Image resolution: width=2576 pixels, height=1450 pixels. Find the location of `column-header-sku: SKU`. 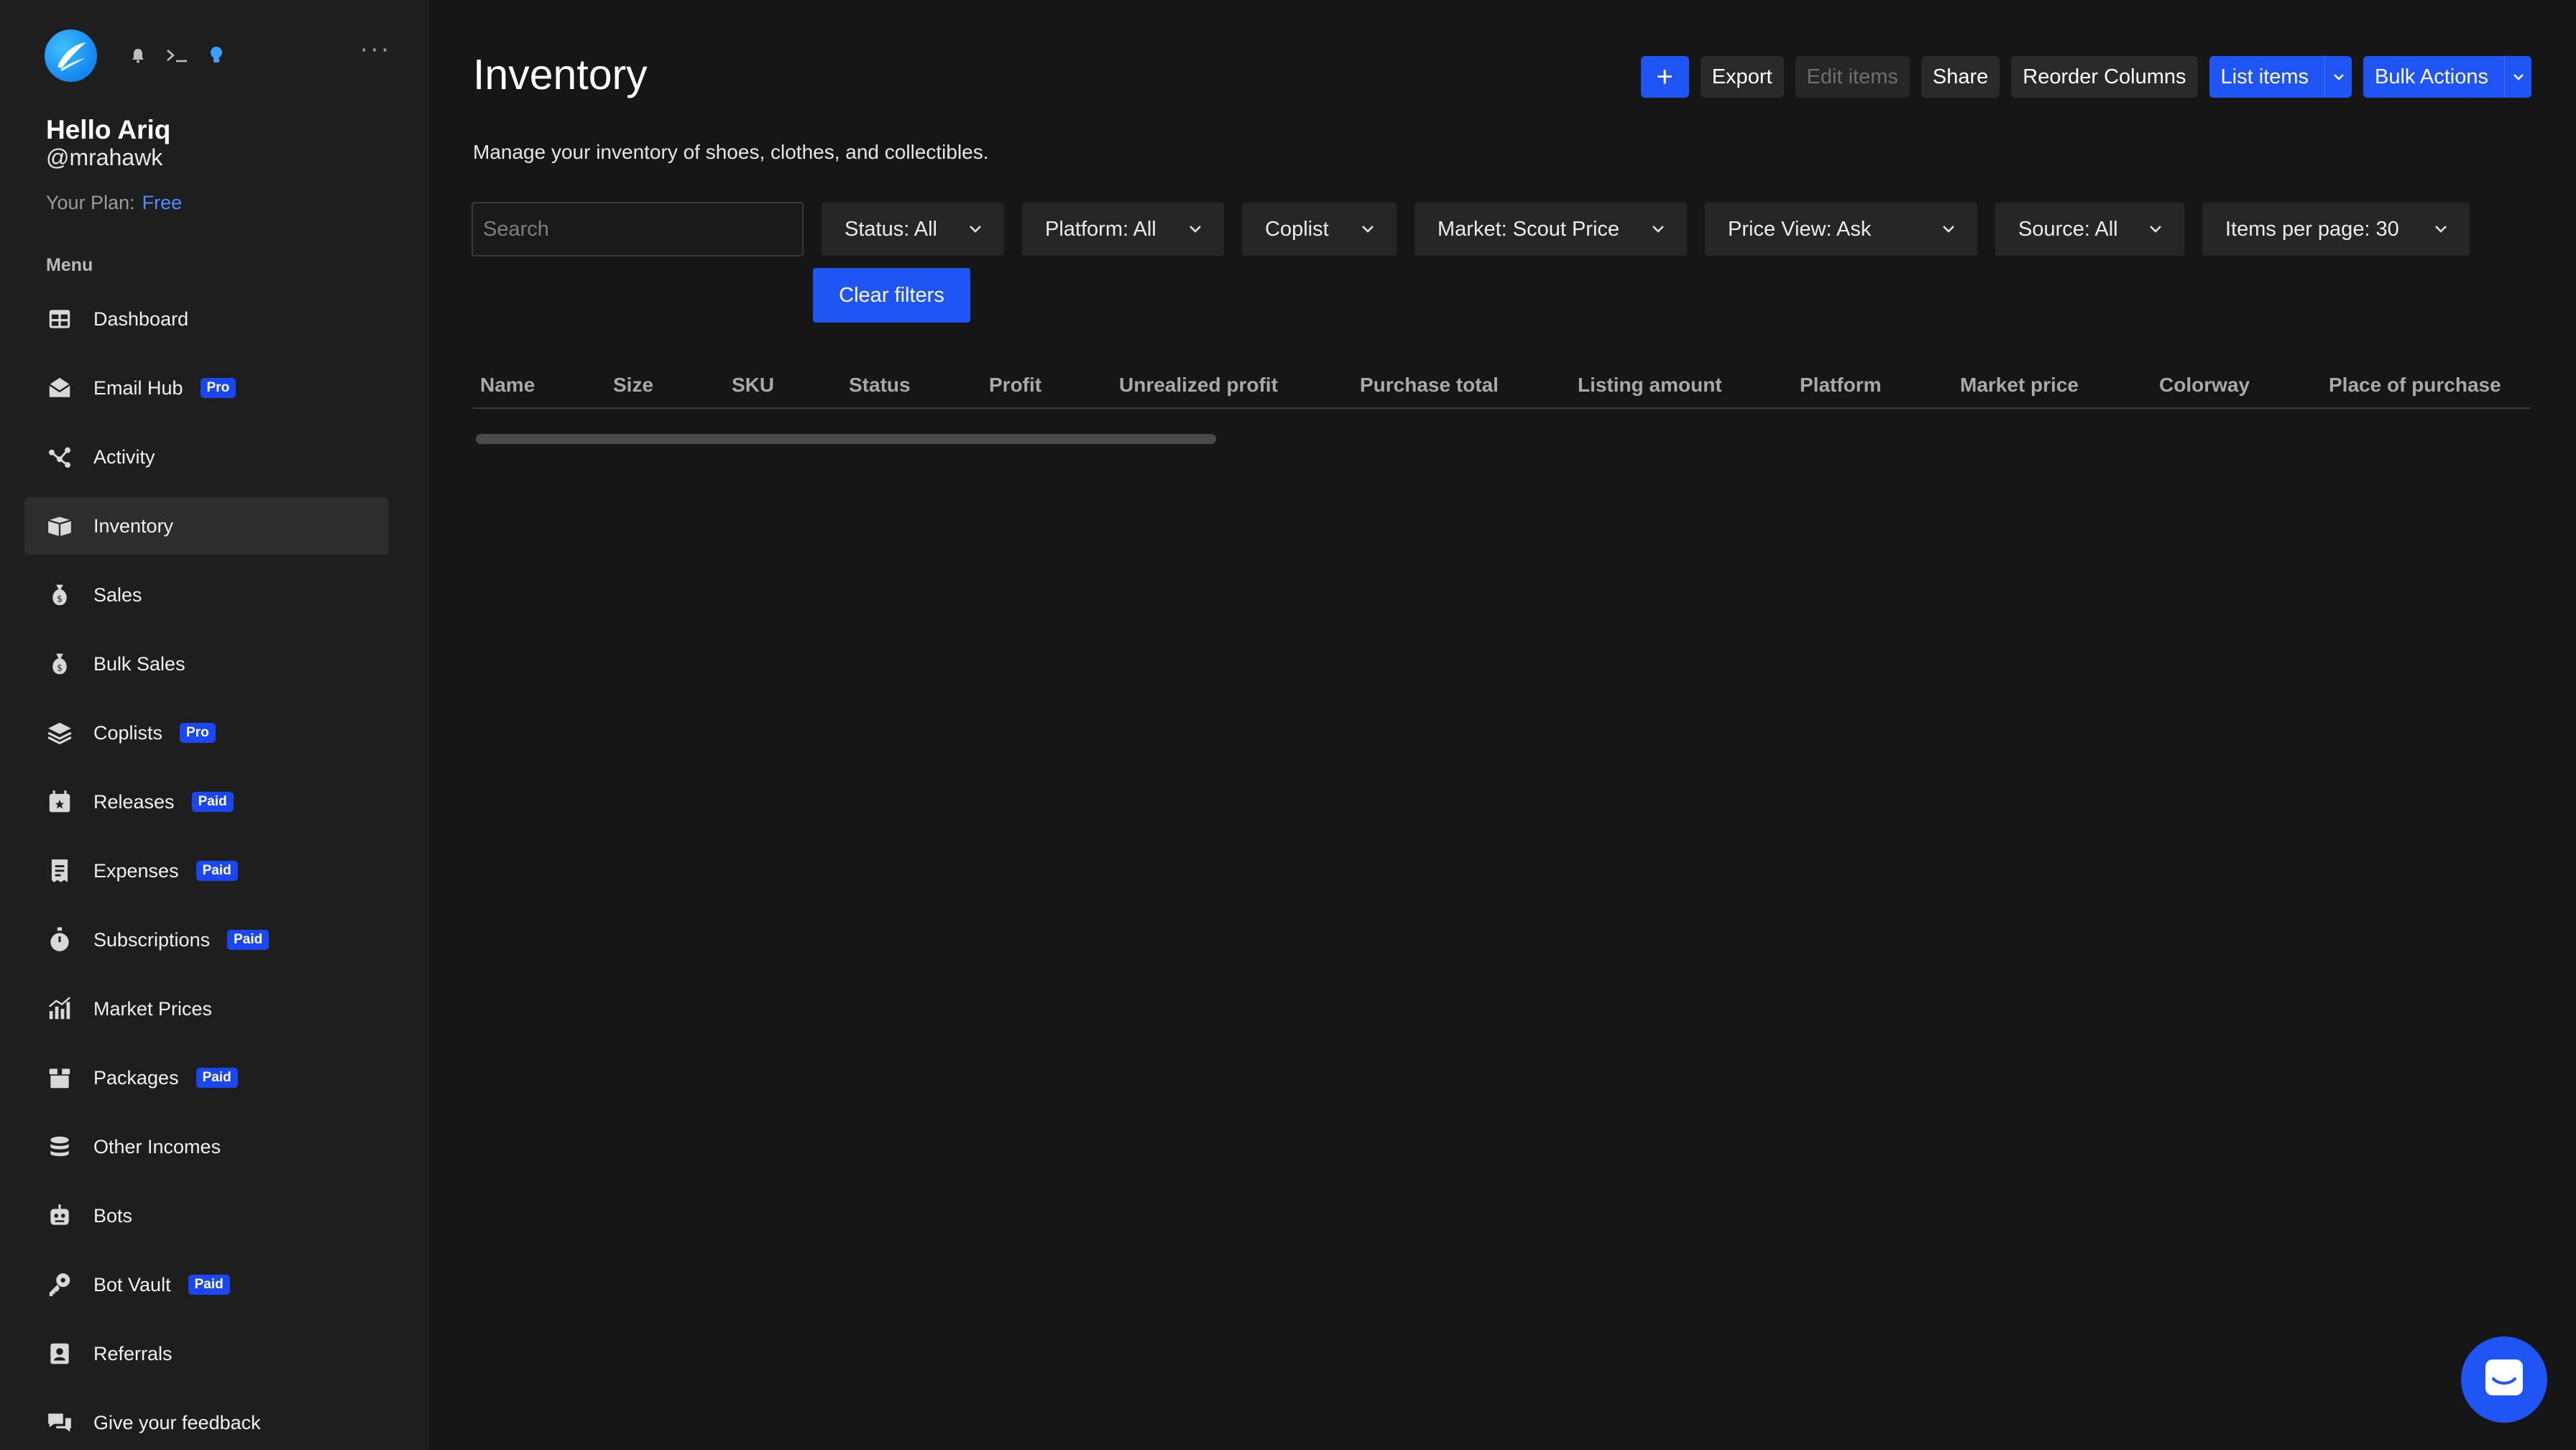

column-header-sku: SKU is located at coordinates (783, 385).